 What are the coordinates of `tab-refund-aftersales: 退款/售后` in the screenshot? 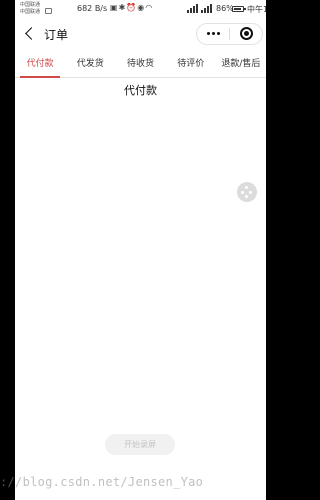 It's located at (241, 65).